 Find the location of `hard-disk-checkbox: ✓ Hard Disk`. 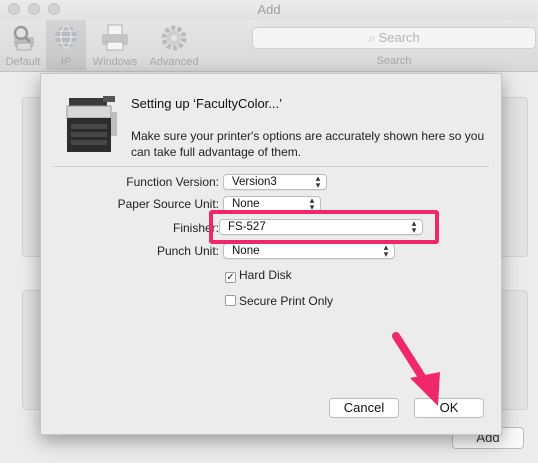

hard-disk-checkbox: ✓ Hard Disk is located at coordinates (258, 275).